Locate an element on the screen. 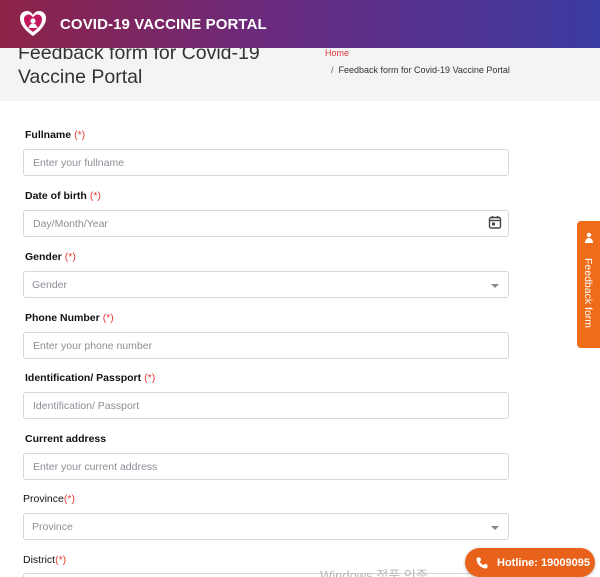 The image size is (600, 577). feedback-side-tab: Feedback form is located at coordinates (588, 284).